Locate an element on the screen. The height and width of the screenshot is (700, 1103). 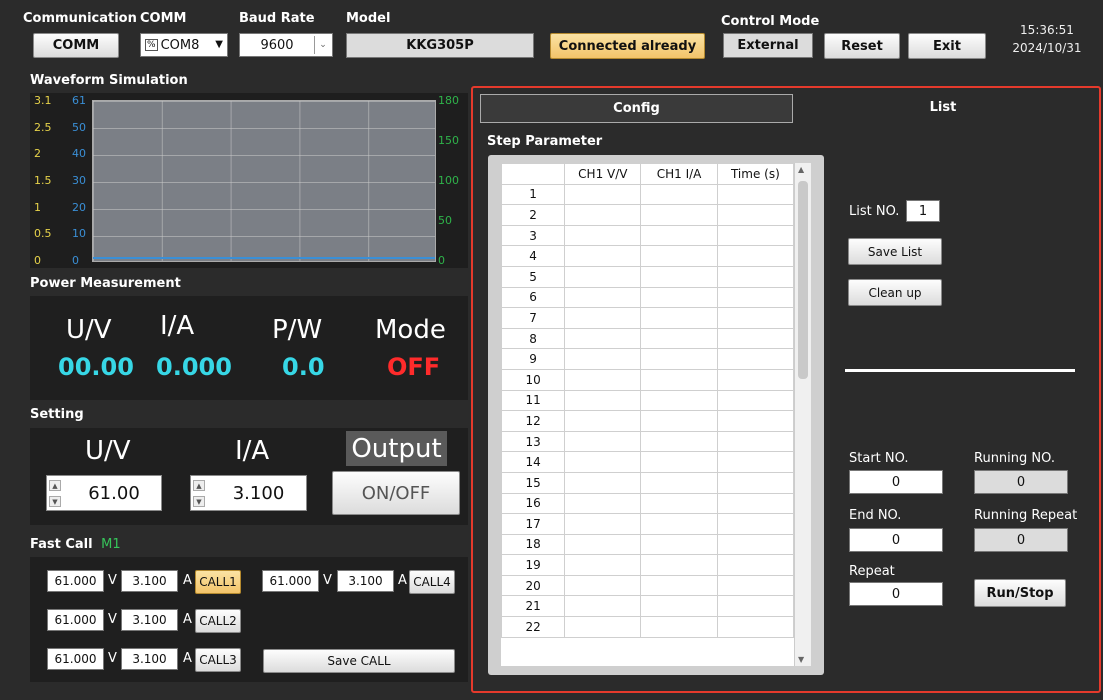
table-row: 1 is located at coordinates (648, 194).